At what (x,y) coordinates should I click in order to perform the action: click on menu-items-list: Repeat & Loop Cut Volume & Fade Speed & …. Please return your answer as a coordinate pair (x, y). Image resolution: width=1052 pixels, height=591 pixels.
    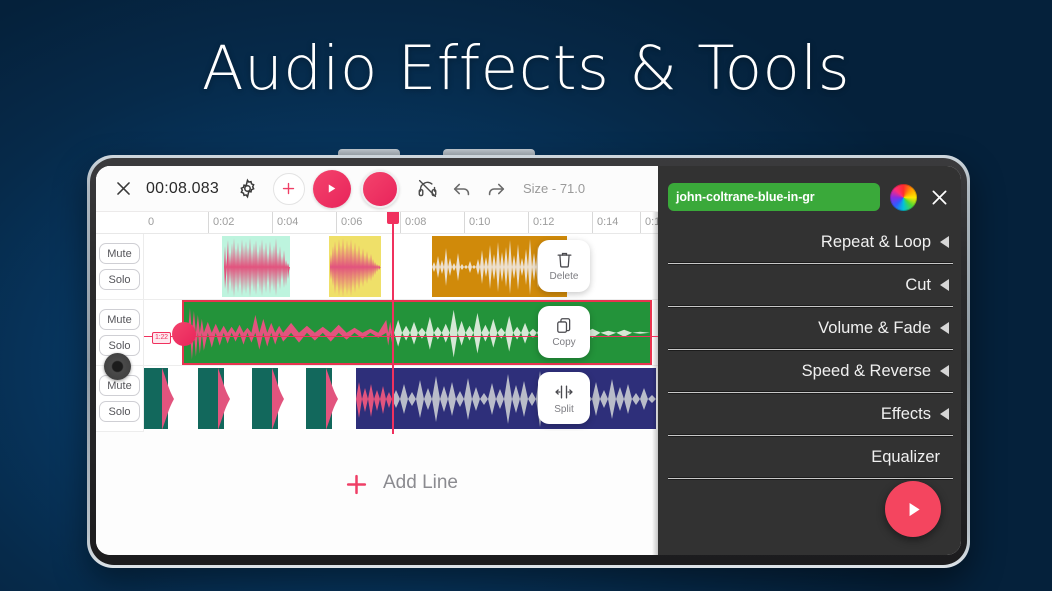
    Looking at the image, I should click on (809, 351).